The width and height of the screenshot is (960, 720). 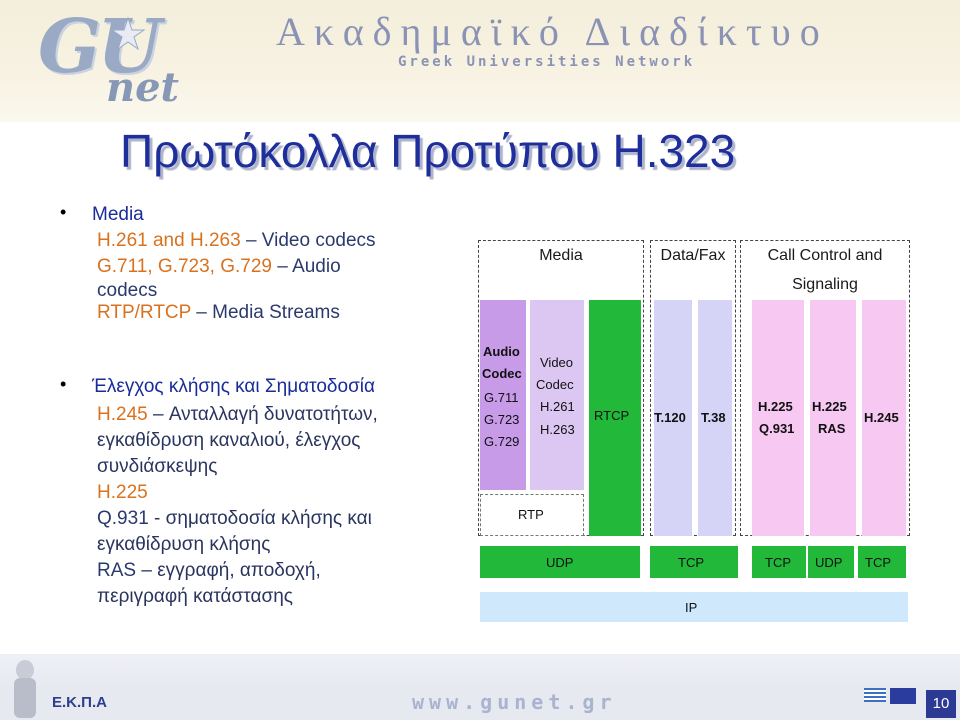 What do you see at coordinates (693, 255) in the screenshot?
I see `datafax-column-label: Data/Fax` at bounding box center [693, 255].